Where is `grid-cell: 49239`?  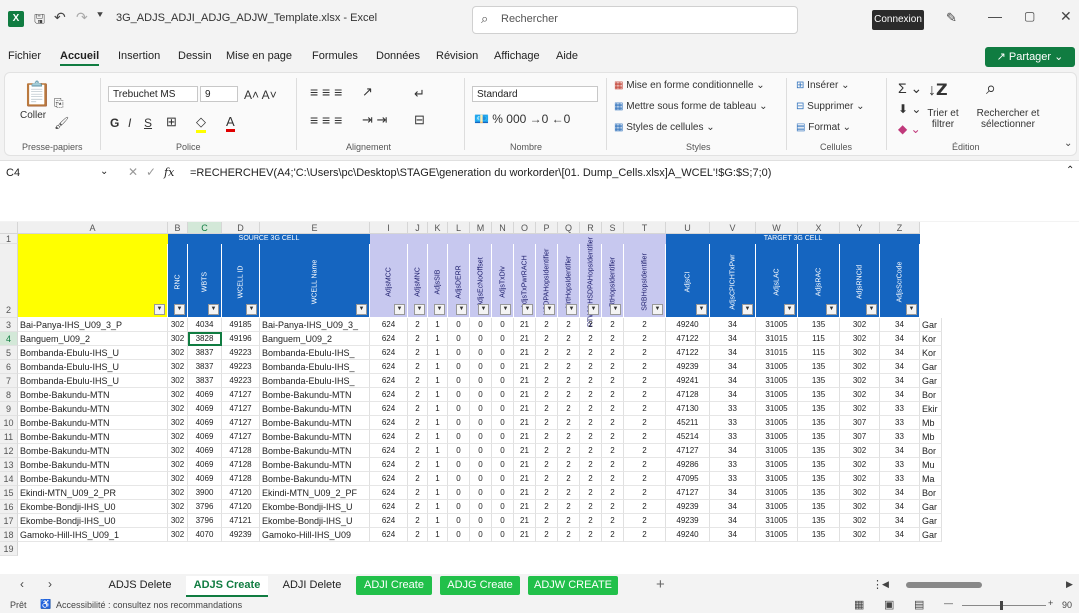 grid-cell: 49239 is located at coordinates (688, 507).